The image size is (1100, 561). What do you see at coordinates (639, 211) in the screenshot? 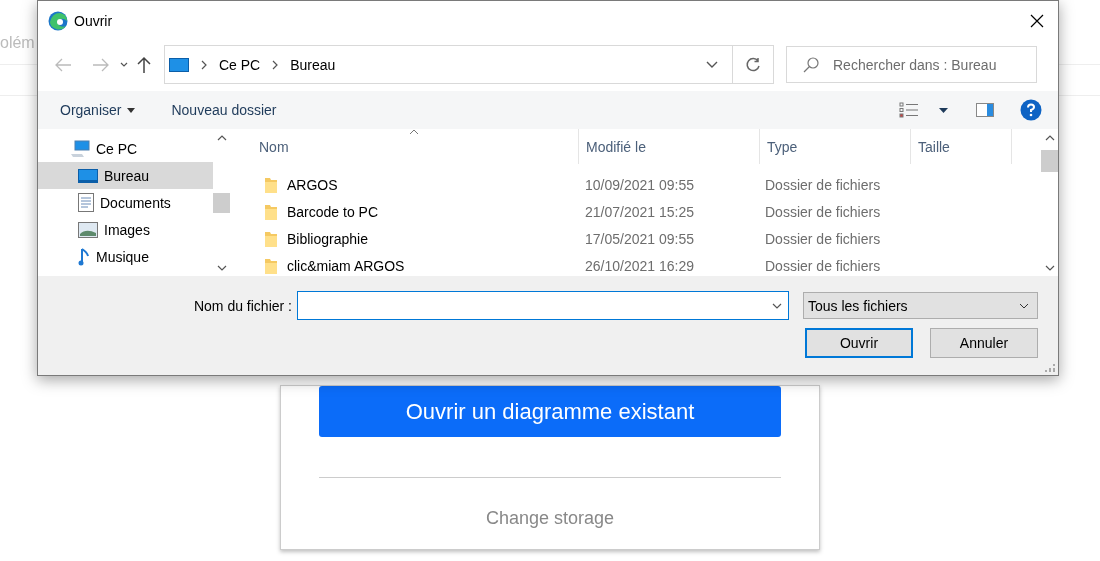
I see `modified-date: 21/07/2021 15:25` at bounding box center [639, 211].